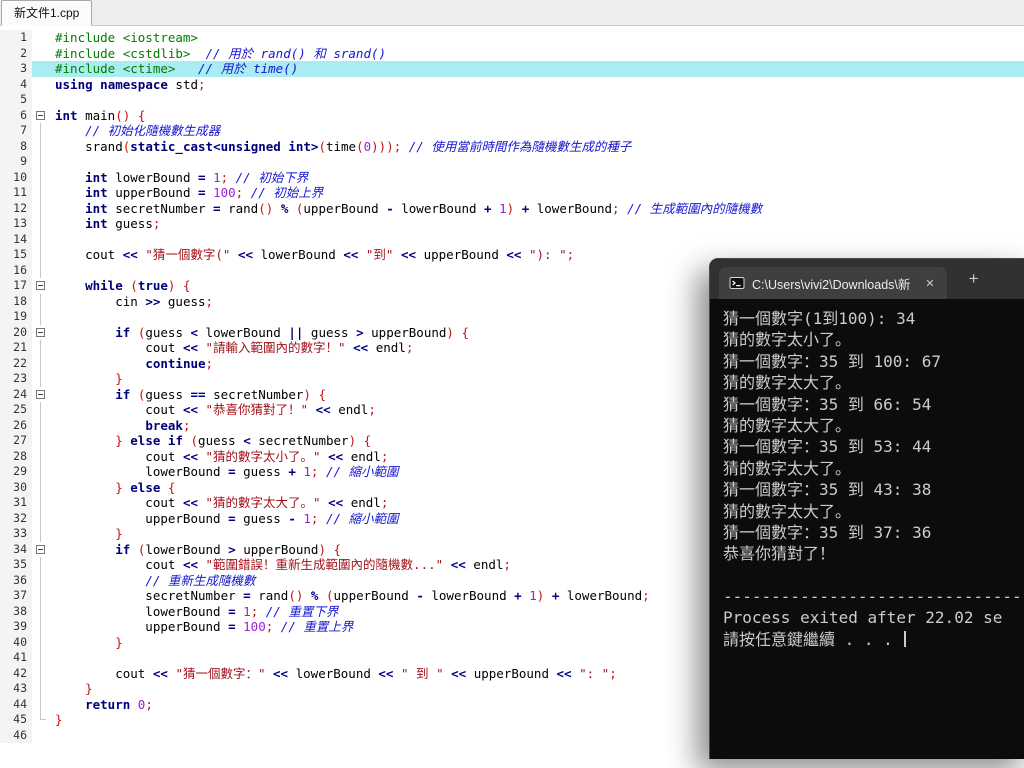  What do you see at coordinates (16, 611) in the screenshot?
I see `line-number: 38` at bounding box center [16, 611].